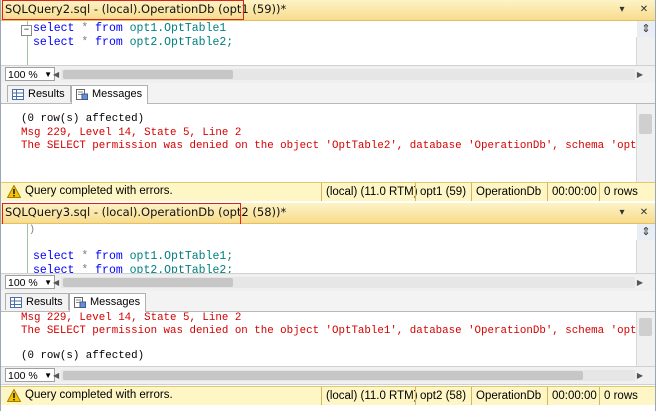  What do you see at coordinates (133, 256) in the screenshot?
I see `code-line: select * from opt1.OptTable1;` at bounding box center [133, 256].